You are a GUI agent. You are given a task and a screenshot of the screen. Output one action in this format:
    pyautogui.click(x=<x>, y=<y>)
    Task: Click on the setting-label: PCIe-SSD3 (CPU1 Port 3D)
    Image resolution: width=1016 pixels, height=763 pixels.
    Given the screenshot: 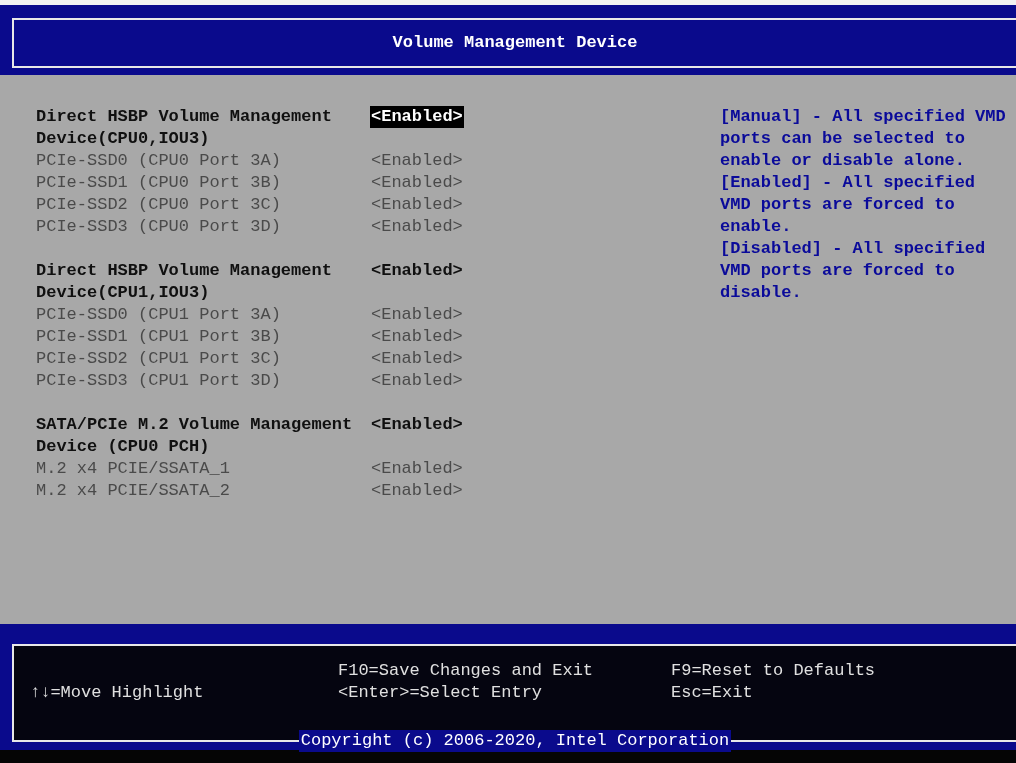 What is the action you would take?
    pyautogui.click(x=159, y=381)
    